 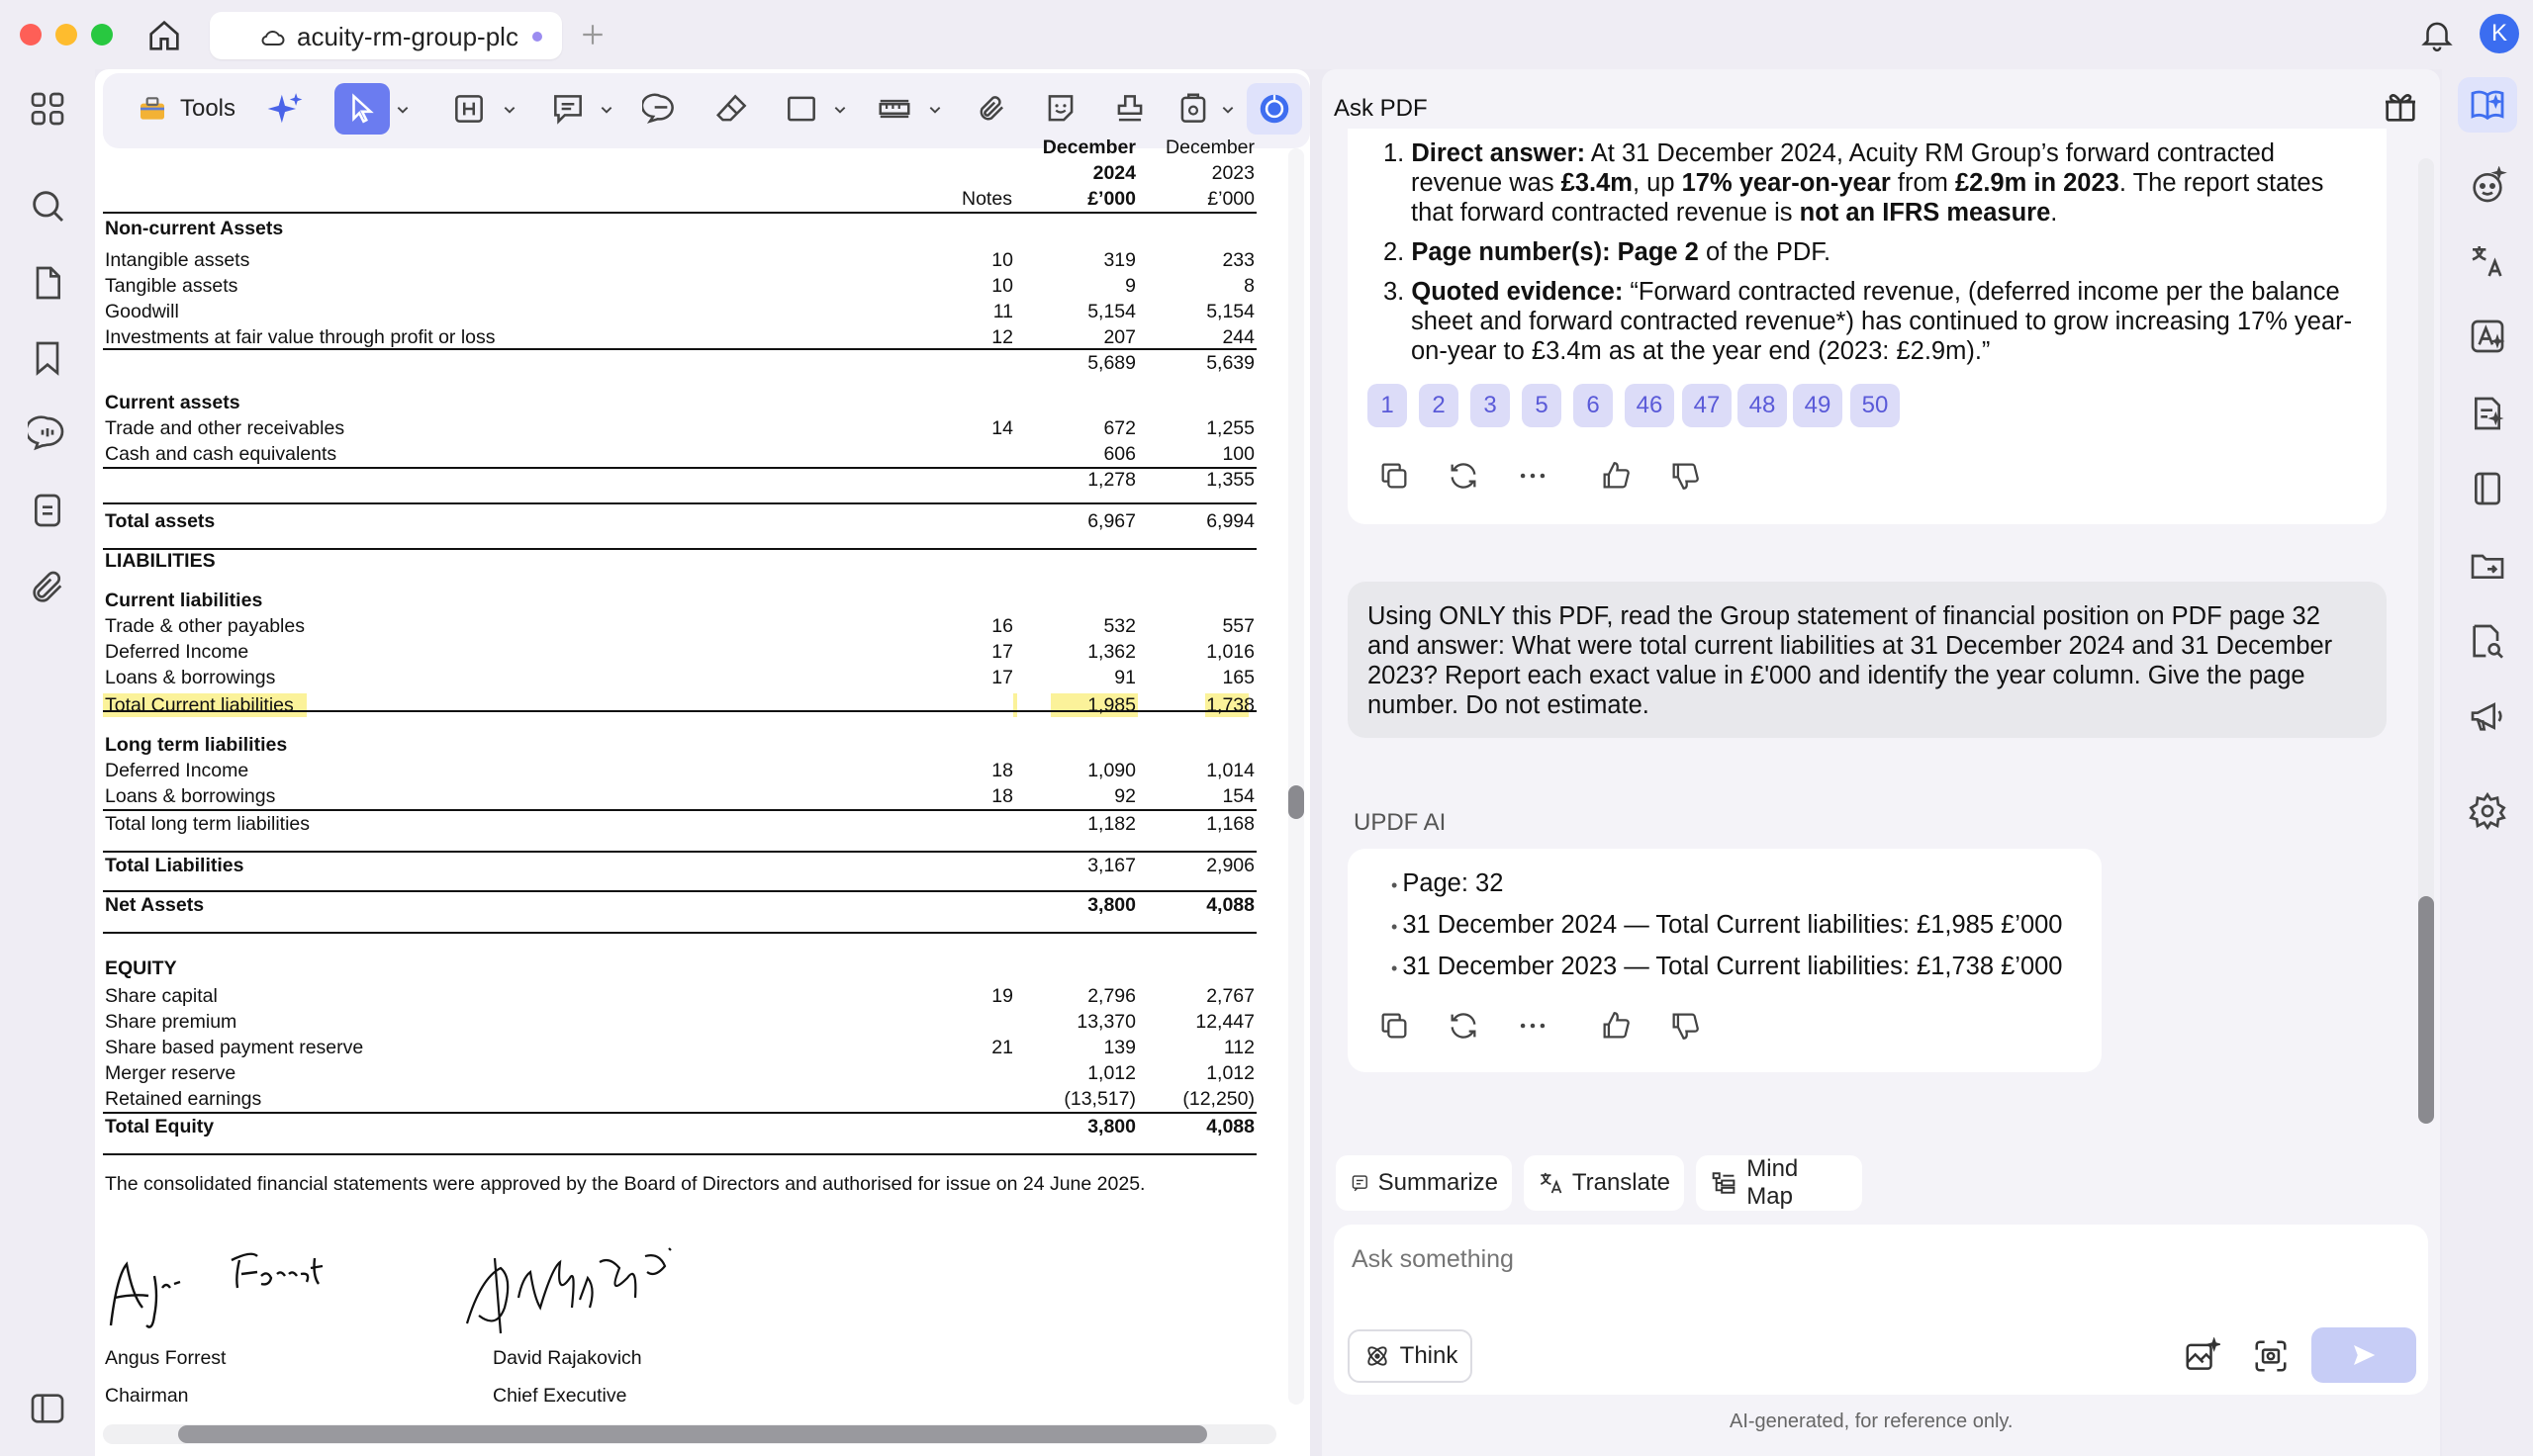 I want to click on regenerate-icon, so click(x=1463, y=476).